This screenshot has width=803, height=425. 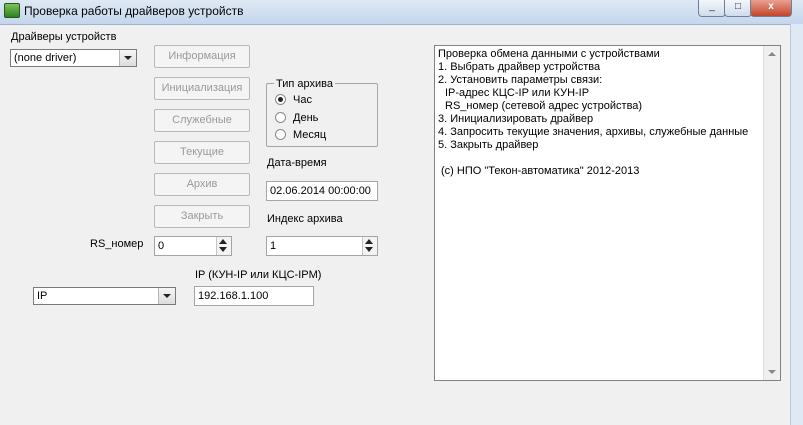 I want to click on radio-day, so click(x=280, y=117).